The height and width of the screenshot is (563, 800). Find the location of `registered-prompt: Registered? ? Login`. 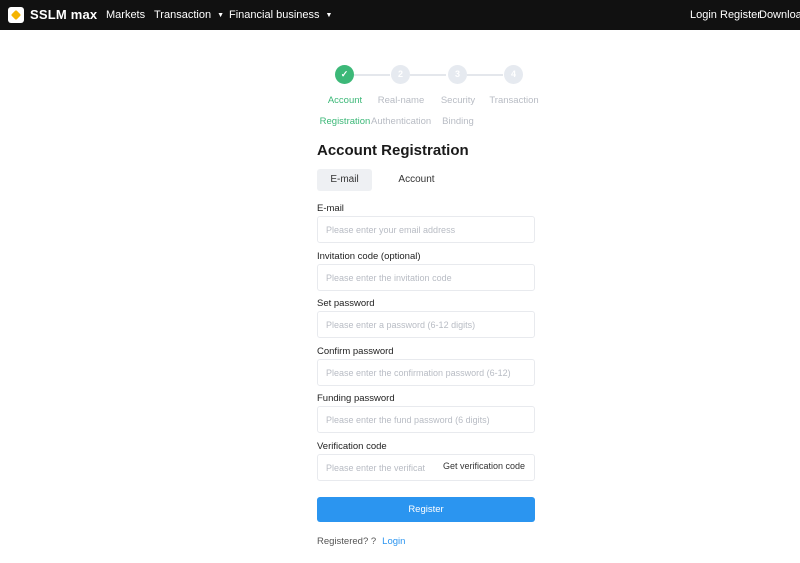

registered-prompt: Registered? ? Login is located at coordinates (361, 541).